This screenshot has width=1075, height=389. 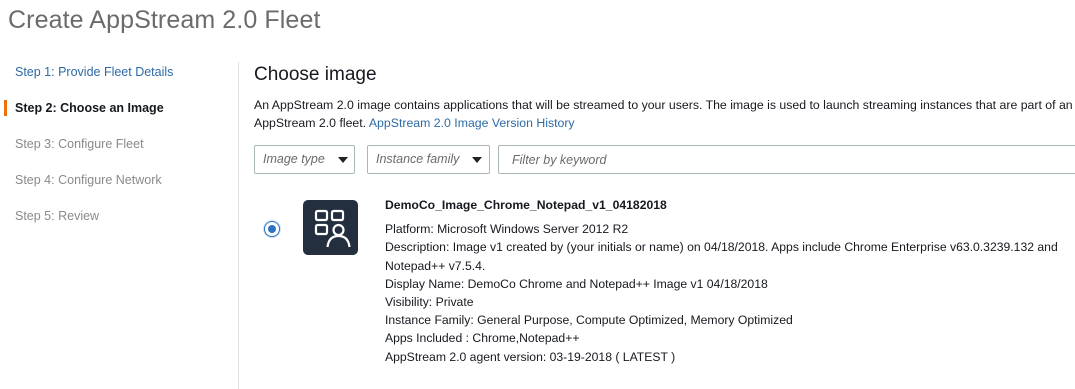 What do you see at coordinates (418, 159) in the screenshot?
I see `instance-family-dropdown-label: Instance family` at bounding box center [418, 159].